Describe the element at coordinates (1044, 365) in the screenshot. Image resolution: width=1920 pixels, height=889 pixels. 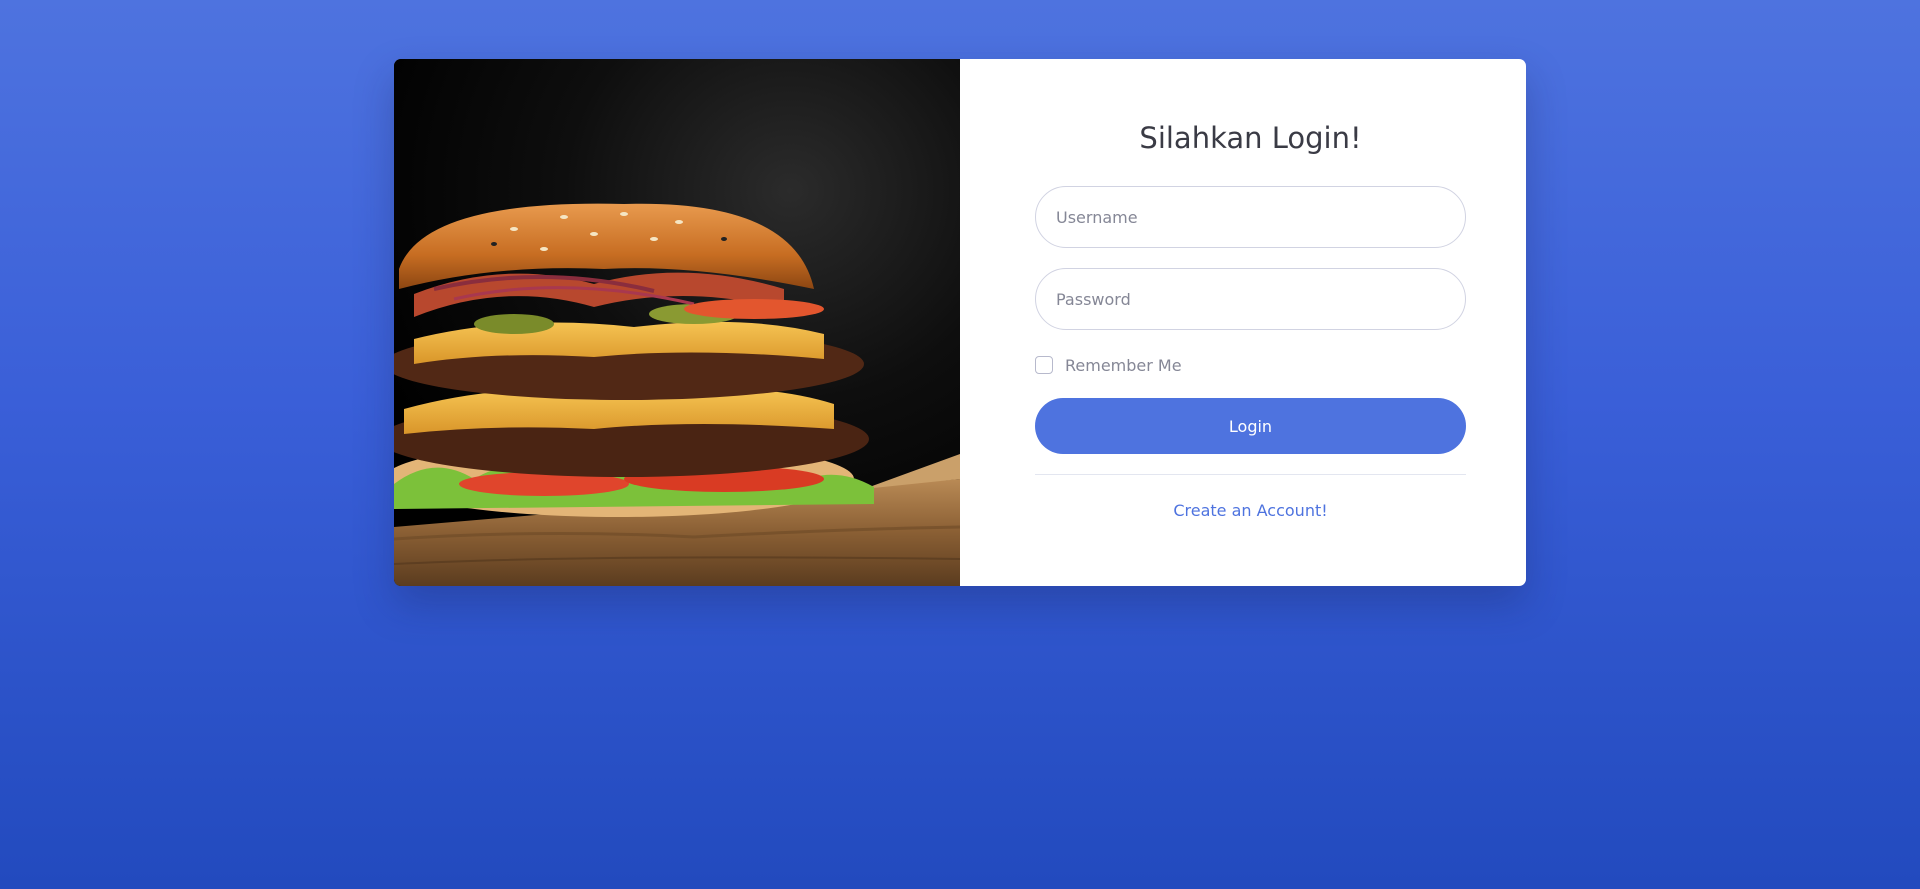
I see `remember-me-checkbox` at that location.